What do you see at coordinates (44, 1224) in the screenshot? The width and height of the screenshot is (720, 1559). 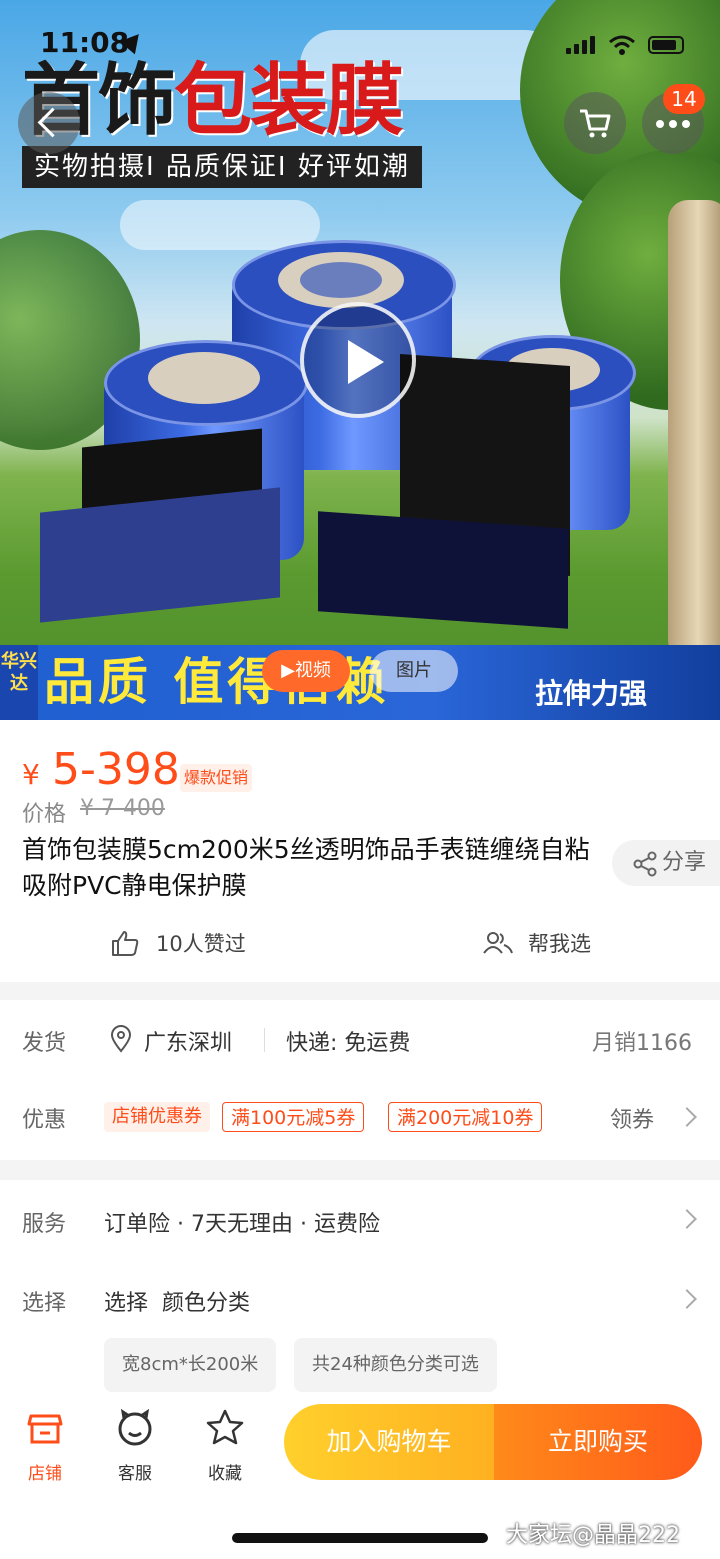 I see `service-label: 服务` at bounding box center [44, 1224].